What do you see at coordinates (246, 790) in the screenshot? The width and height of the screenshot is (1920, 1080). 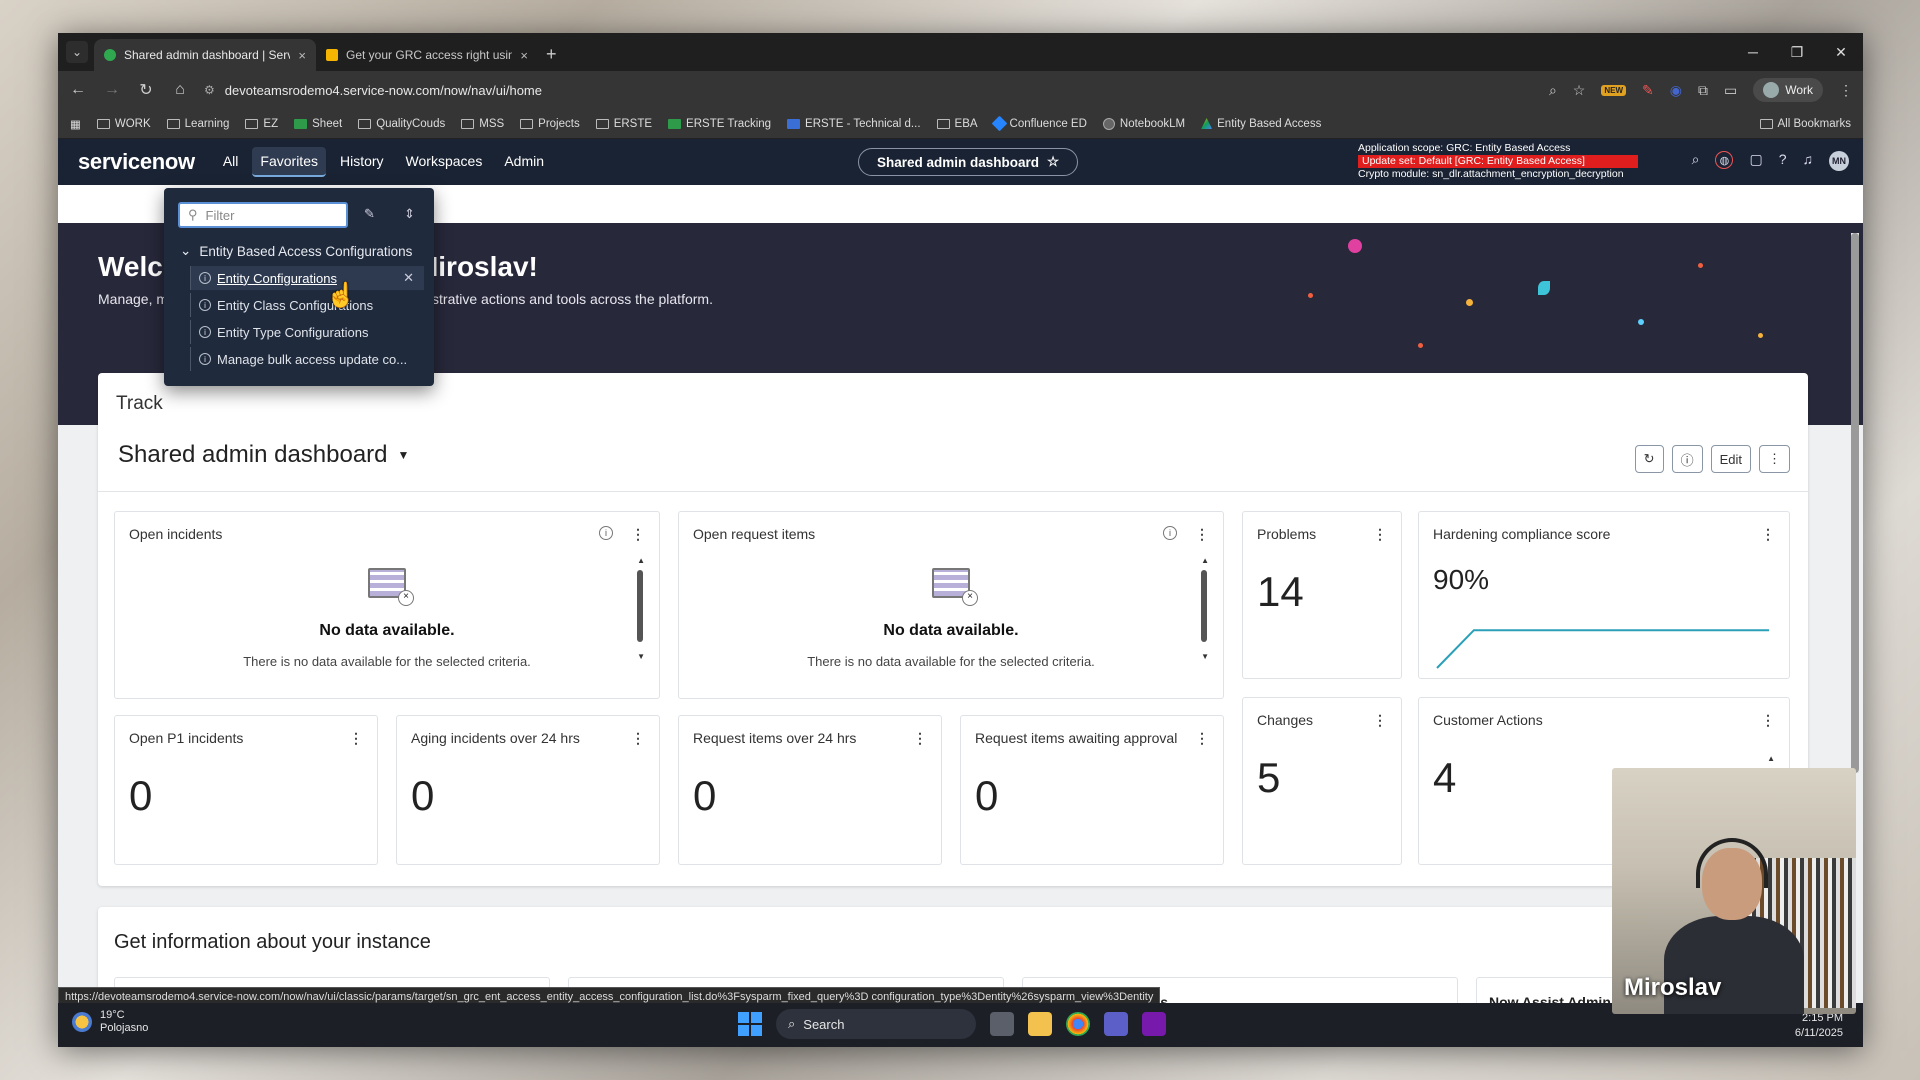 I see `card-open-p1-incidents: Open P1 incidents ⋮ 0` at bounding box center [246, 790].